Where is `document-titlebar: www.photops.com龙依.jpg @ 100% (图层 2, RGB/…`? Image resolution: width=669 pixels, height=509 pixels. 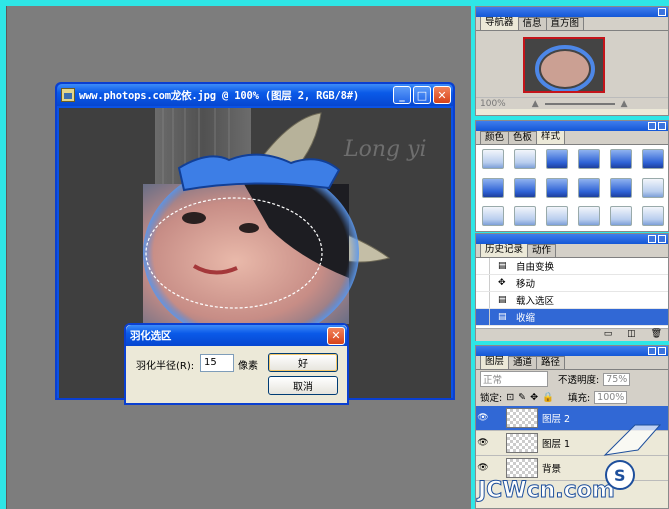 document-titlebar: www.photops.com龙依.jpg @ 100% (图层 2, RGB/… is located at coordinates (255, 95).